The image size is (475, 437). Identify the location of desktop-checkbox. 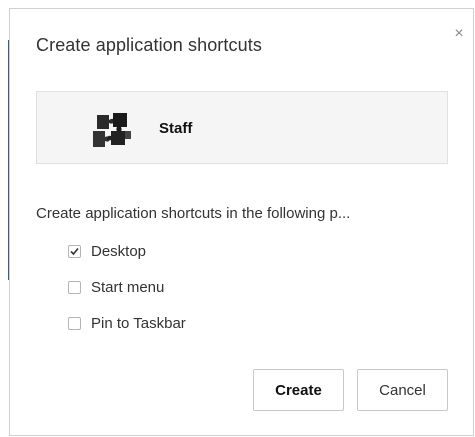
(74, 251).